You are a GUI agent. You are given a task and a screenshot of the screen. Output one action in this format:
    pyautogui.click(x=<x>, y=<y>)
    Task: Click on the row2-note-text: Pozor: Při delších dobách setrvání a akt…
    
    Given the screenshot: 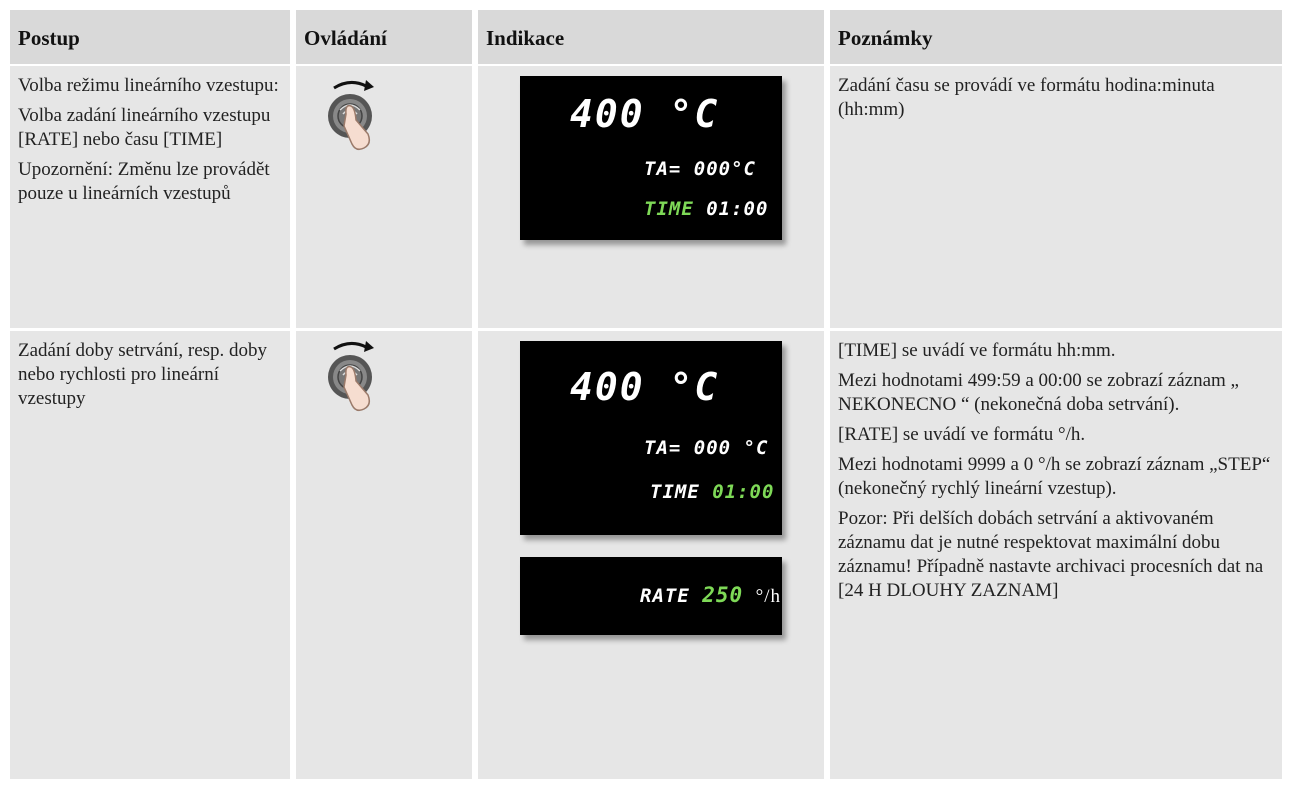 What is the action you would take?
    pyautogui.click(x=1051, y=554)
    